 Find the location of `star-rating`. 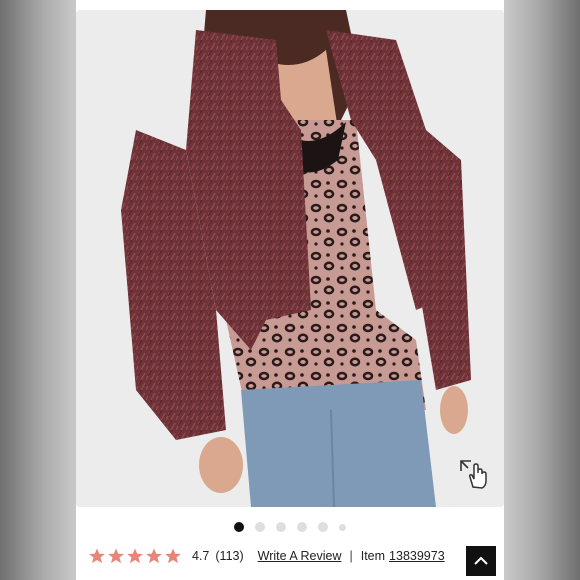

star-rating is located at coordinates (135, 556).